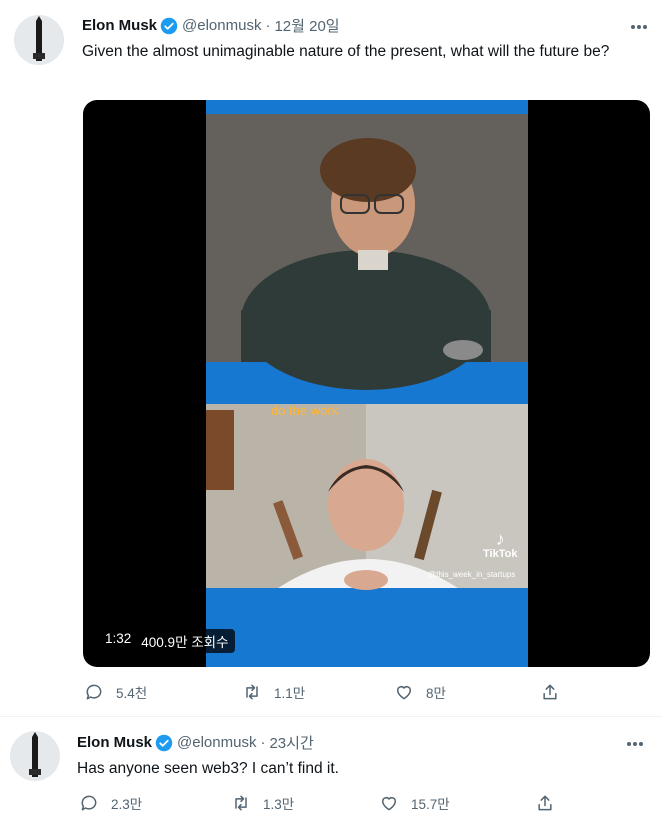  I want to click on tweet-header: Elon Musk @elonmusk · 23시간, so click(195, 742).